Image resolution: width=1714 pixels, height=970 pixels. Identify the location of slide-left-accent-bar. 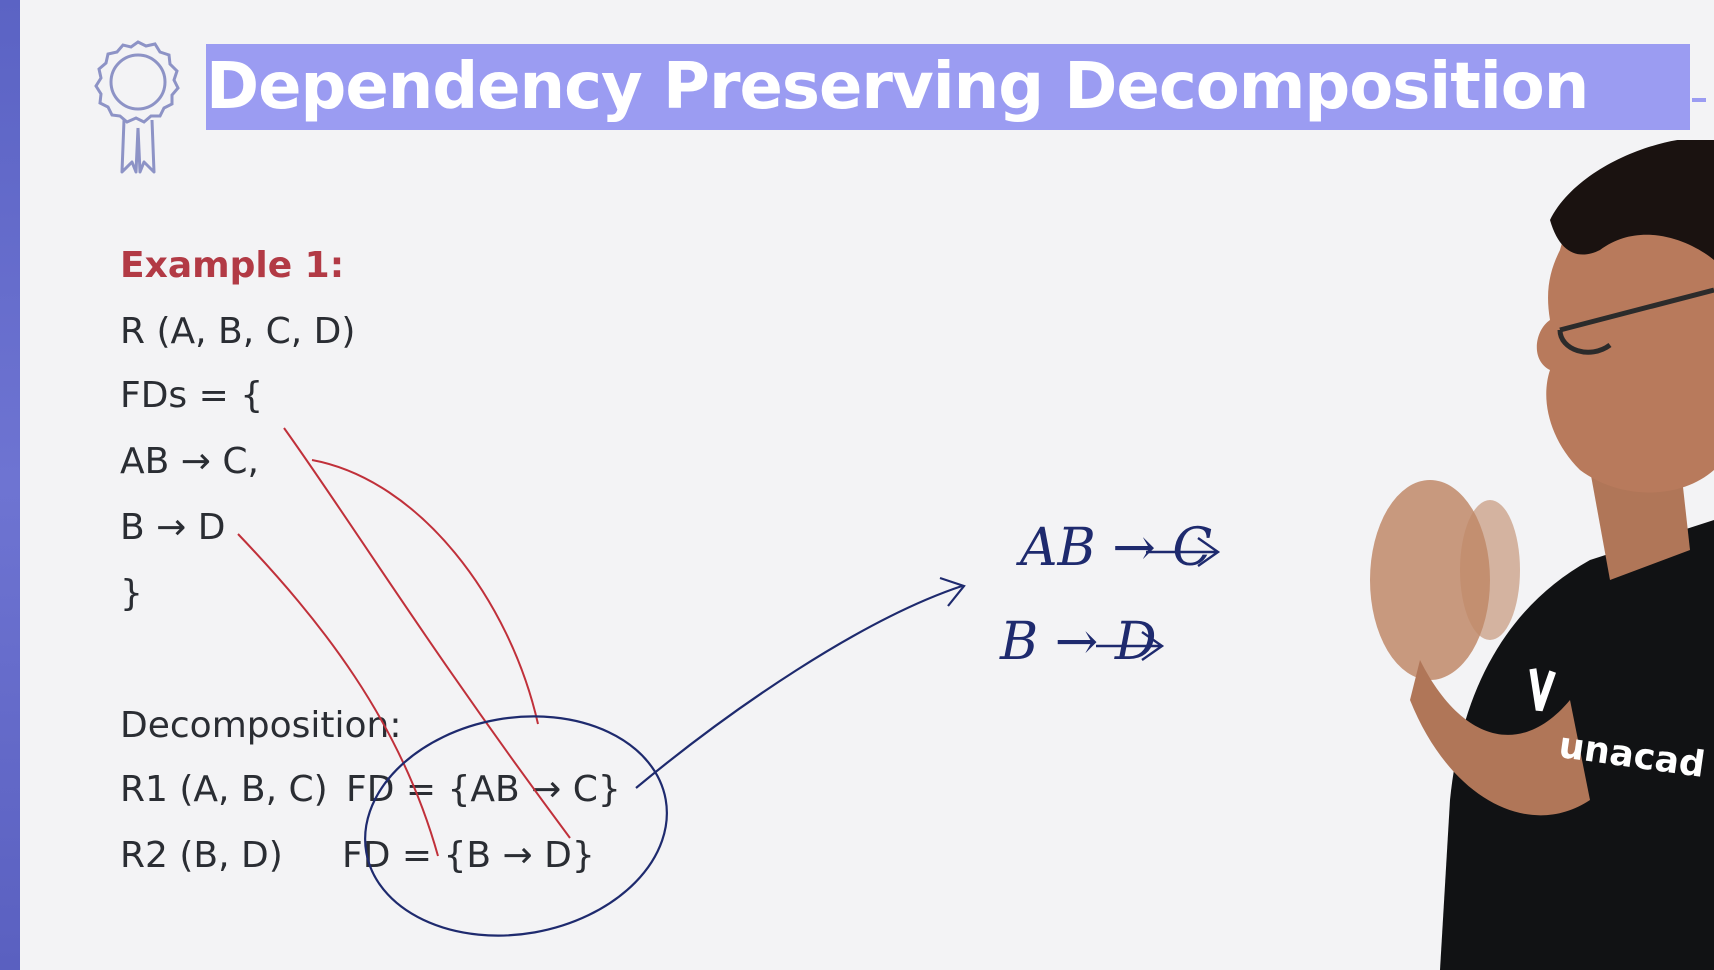
(10, 485).